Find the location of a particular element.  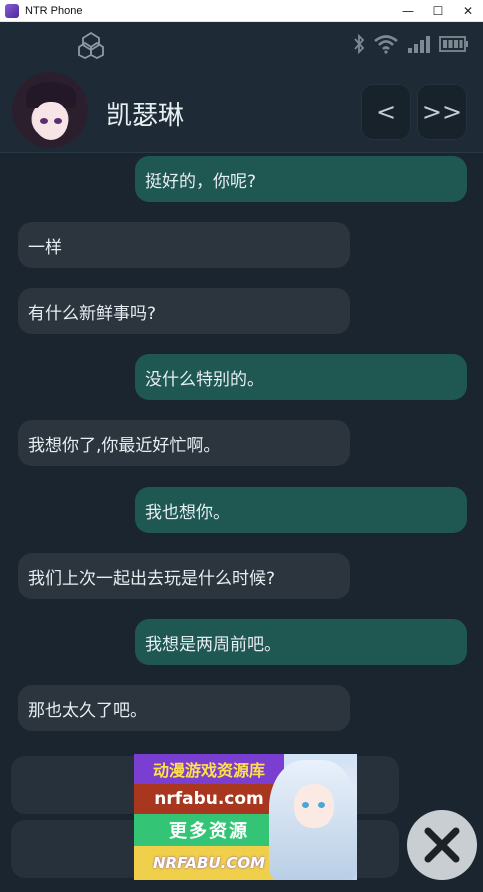

message-bubble-sent: 没什么特别的。 is located at coordinates (301, 377).